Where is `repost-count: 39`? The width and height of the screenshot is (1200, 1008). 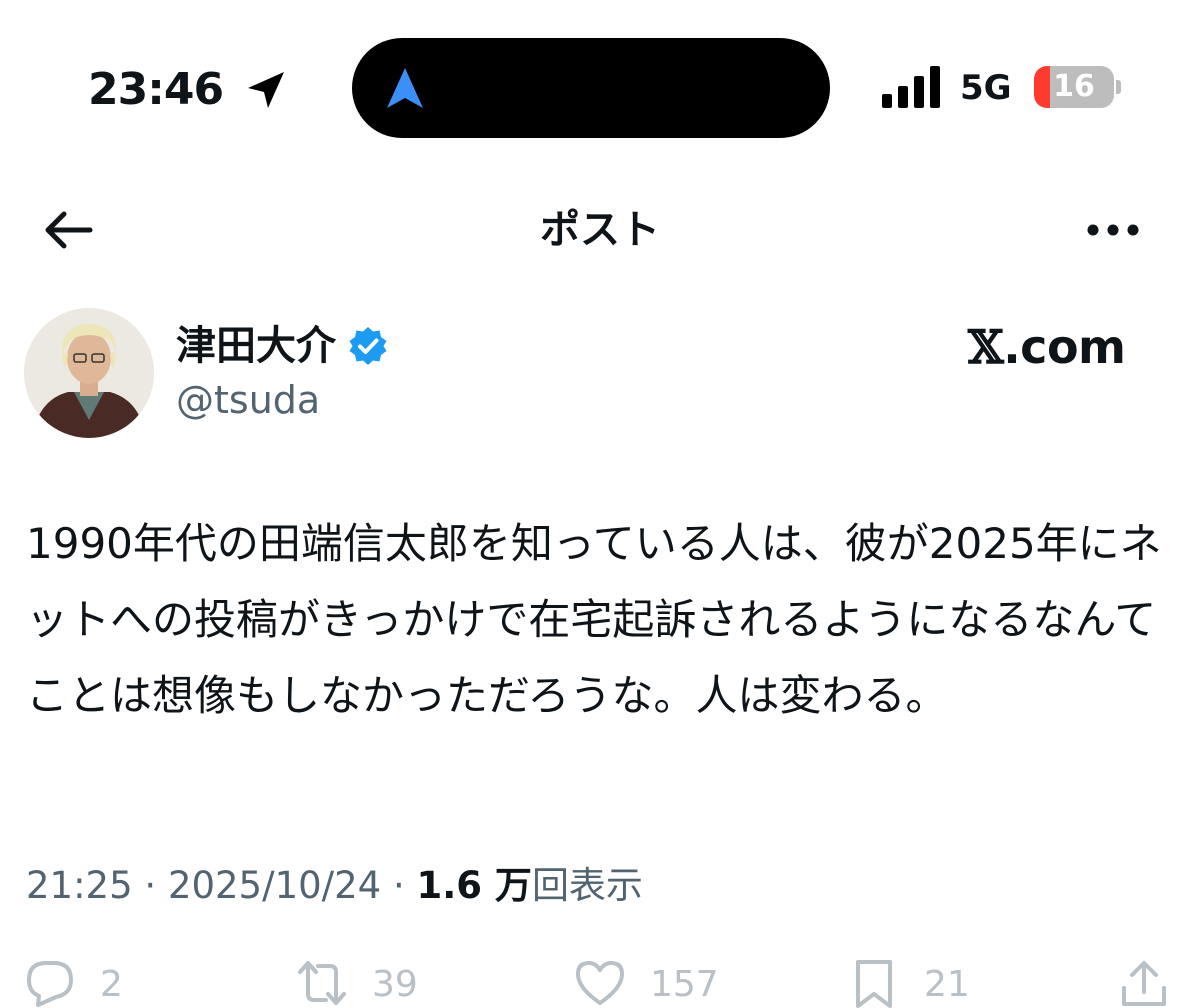 repost-count: 39 is located at coordinates (395, 984).